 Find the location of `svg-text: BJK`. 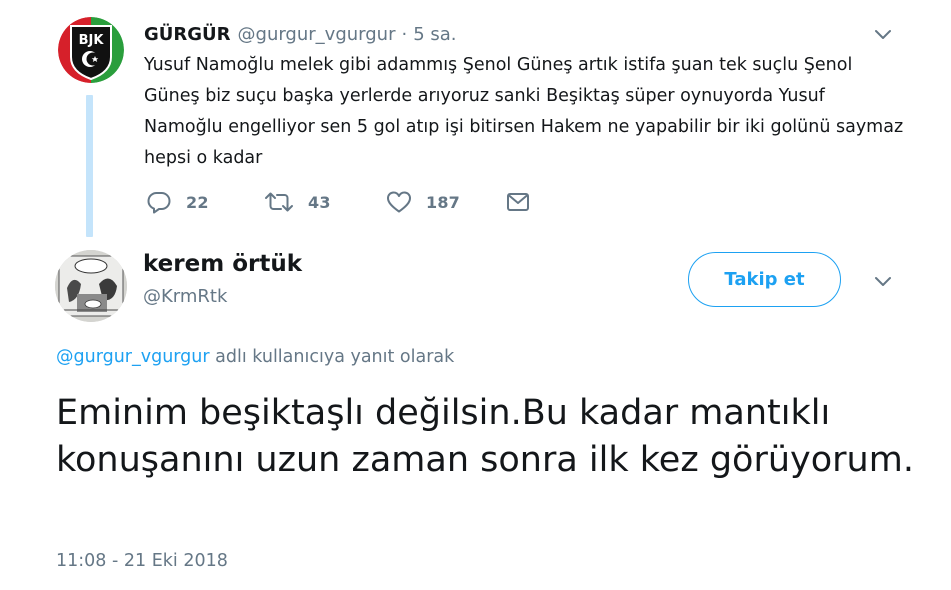

svg-text: BJK is located at coordinates (92, 40).